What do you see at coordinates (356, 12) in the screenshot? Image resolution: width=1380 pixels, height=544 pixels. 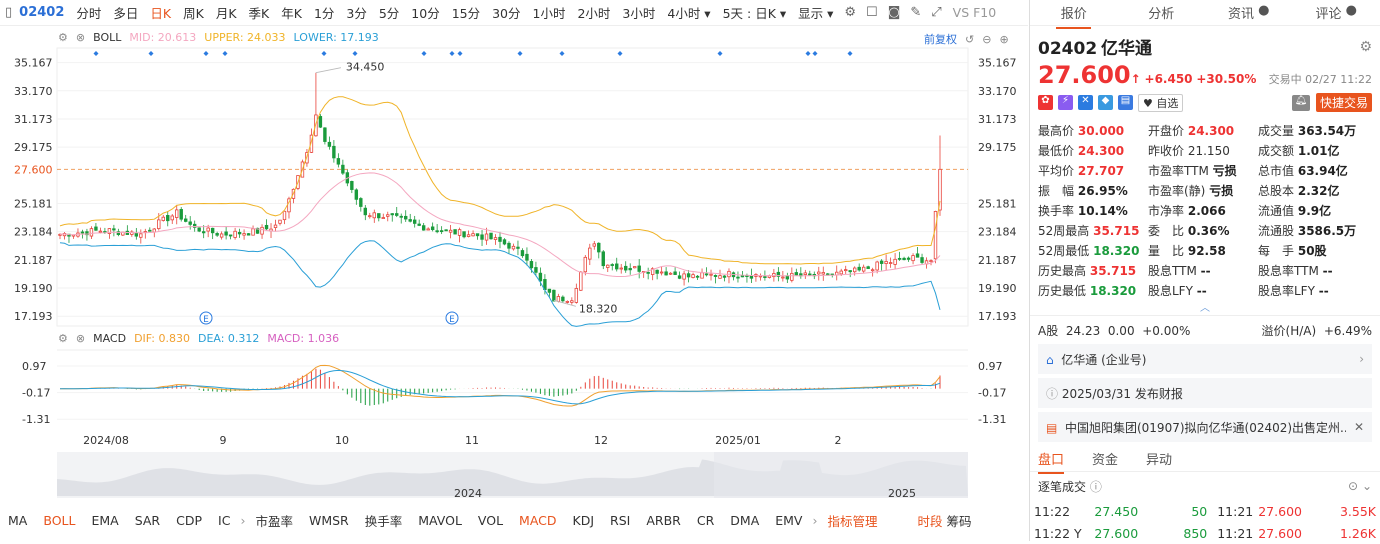 I see `period-8: 3分` at bounding box center [356, 12].